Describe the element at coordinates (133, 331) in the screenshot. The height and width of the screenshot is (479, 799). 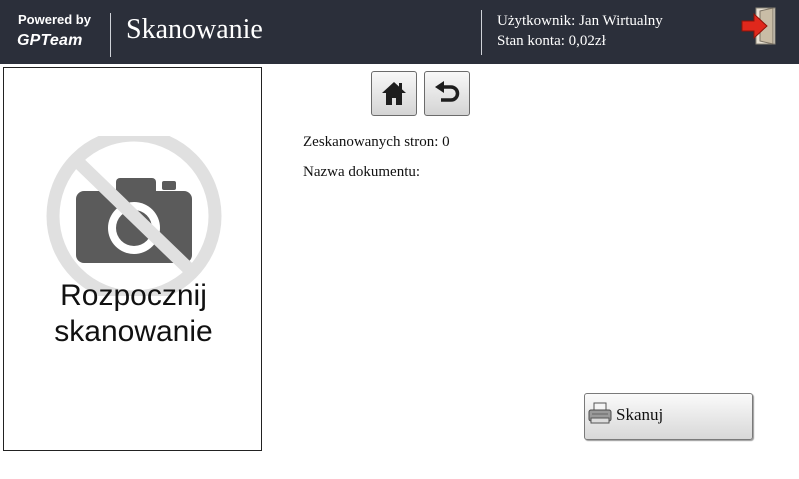
I see `start-label-line2: skanowanie` at that location.